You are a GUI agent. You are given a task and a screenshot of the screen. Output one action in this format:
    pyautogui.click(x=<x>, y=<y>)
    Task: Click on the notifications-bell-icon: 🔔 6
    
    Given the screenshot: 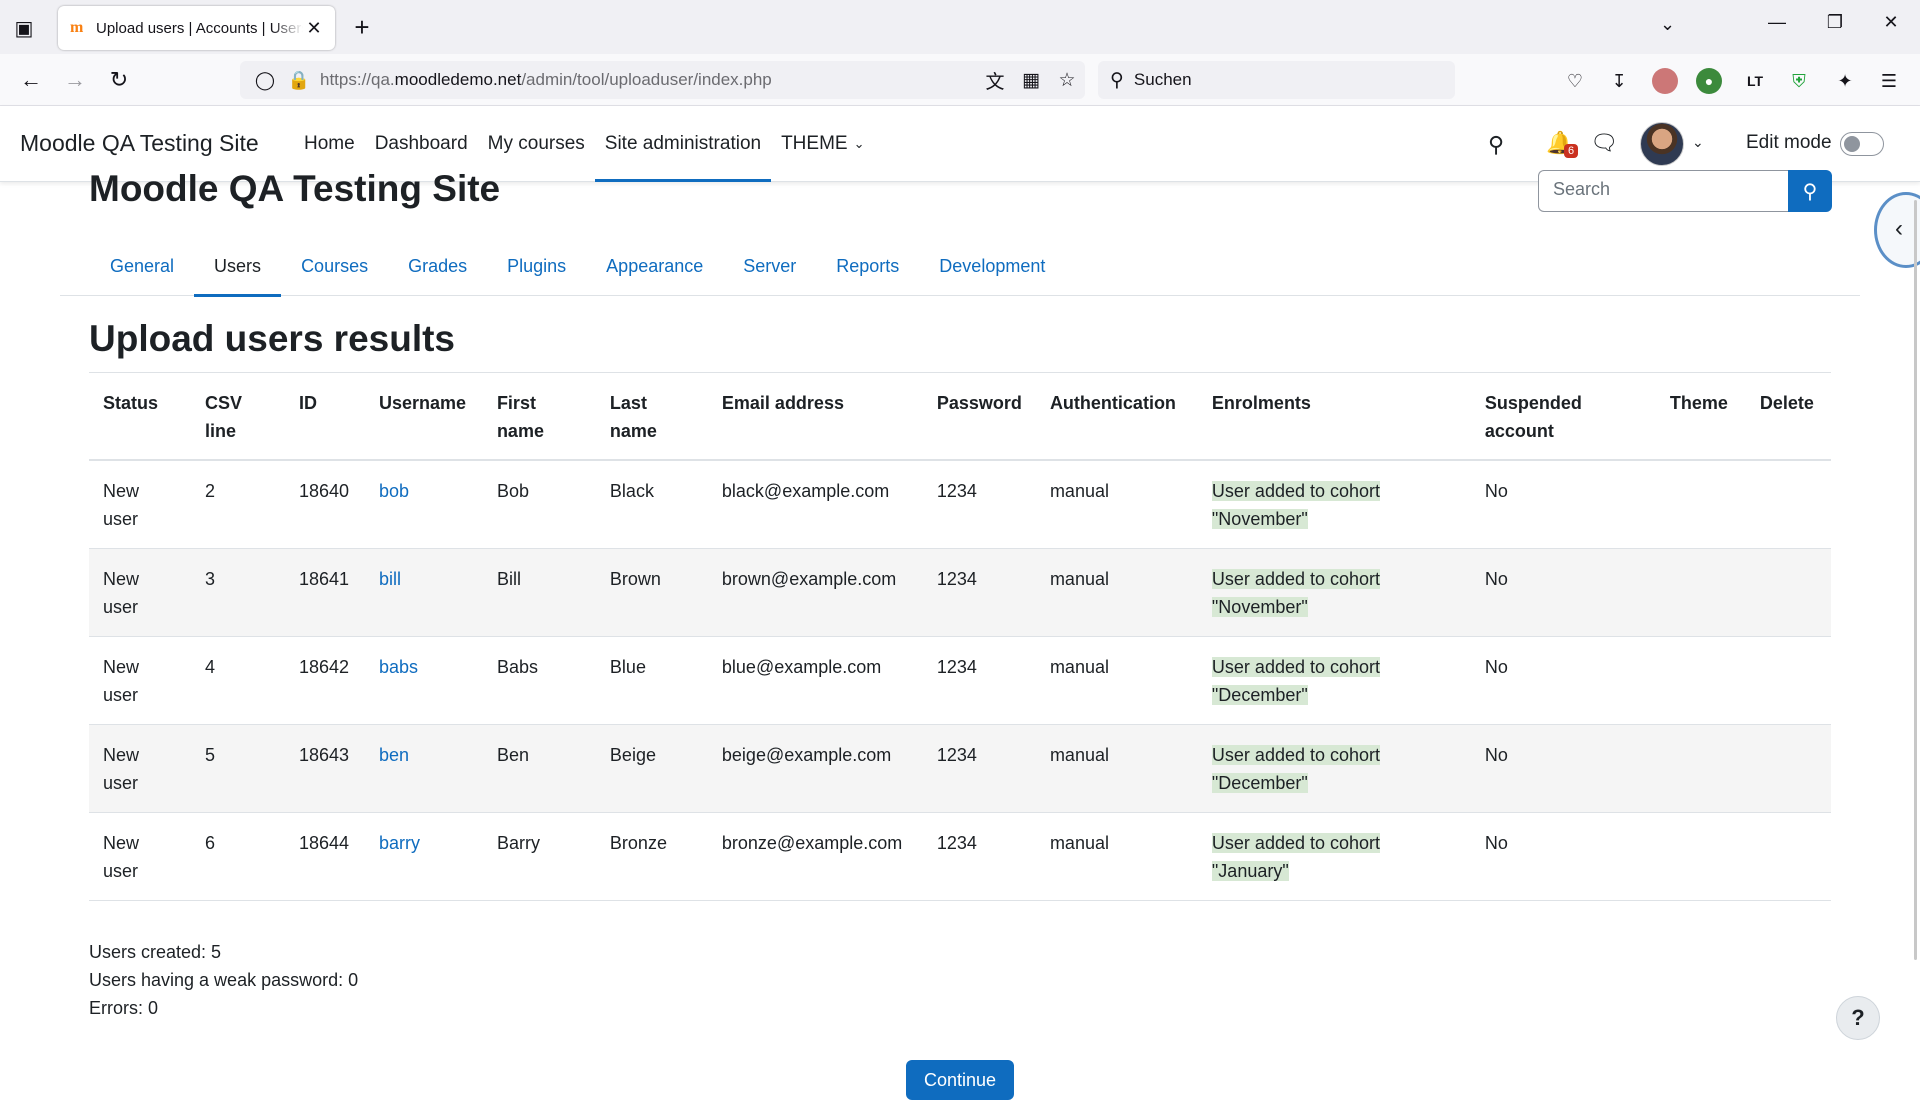 What is the action you would take?
    pyautogui.click(x=1562, y=144)
    